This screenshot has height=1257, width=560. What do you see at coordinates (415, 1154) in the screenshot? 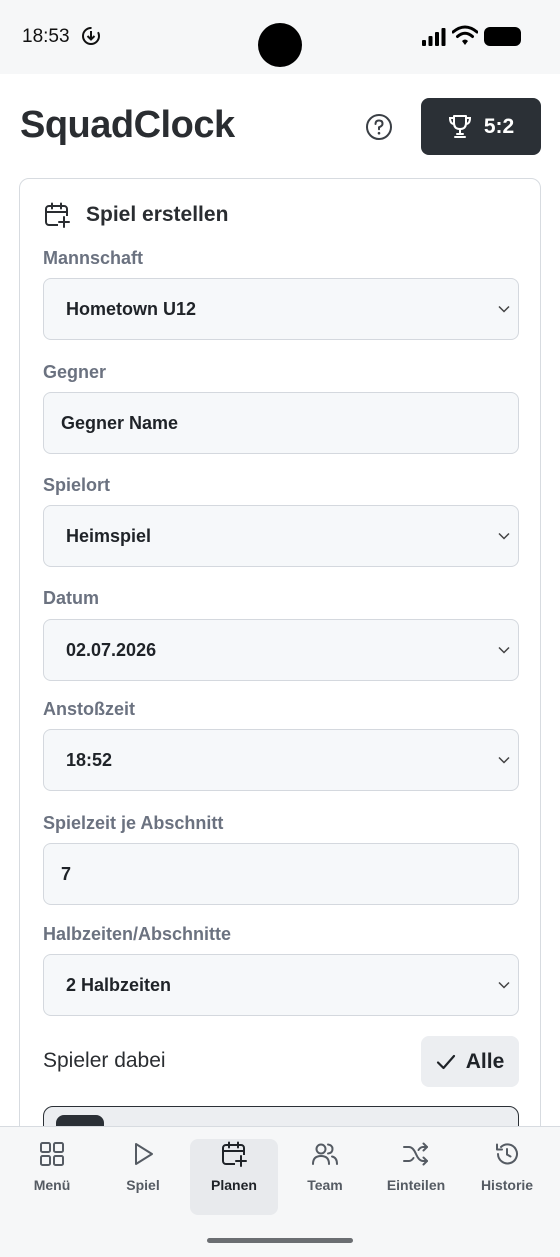
I see `shuffle-icon` at bounding box center [415, 1154].